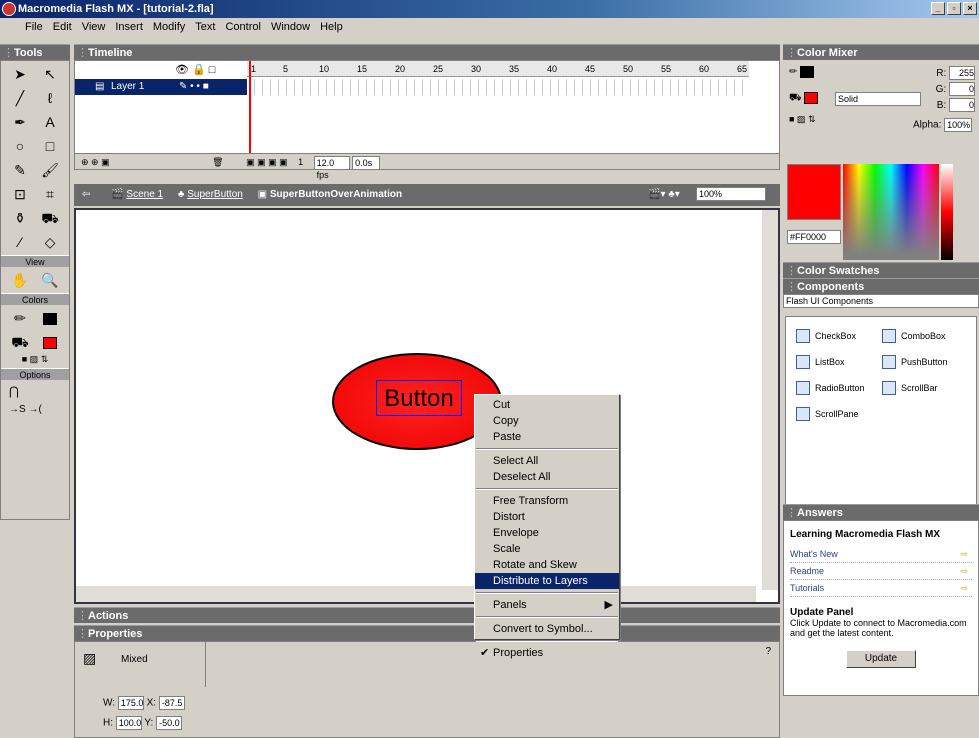  Describe the element at coordinates (804, 99) in the screenshot. I see `mixer-fill-icon: ⛟` at that location.